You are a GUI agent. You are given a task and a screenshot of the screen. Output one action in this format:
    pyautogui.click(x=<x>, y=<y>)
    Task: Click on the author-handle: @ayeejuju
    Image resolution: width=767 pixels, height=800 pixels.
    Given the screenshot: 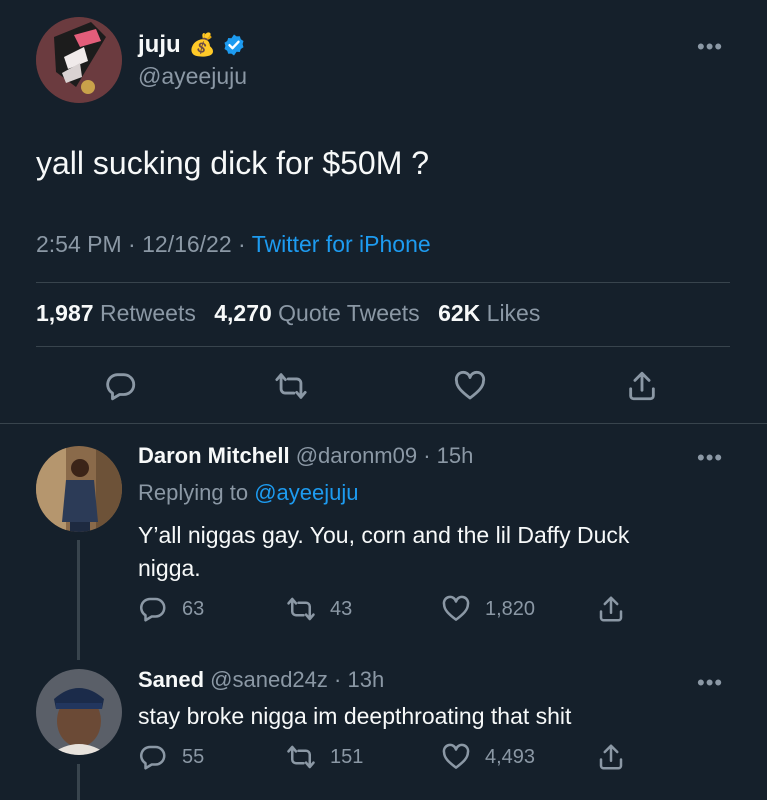 What is the action you would take?
    pyautogui.click(x=192, y=76)
    